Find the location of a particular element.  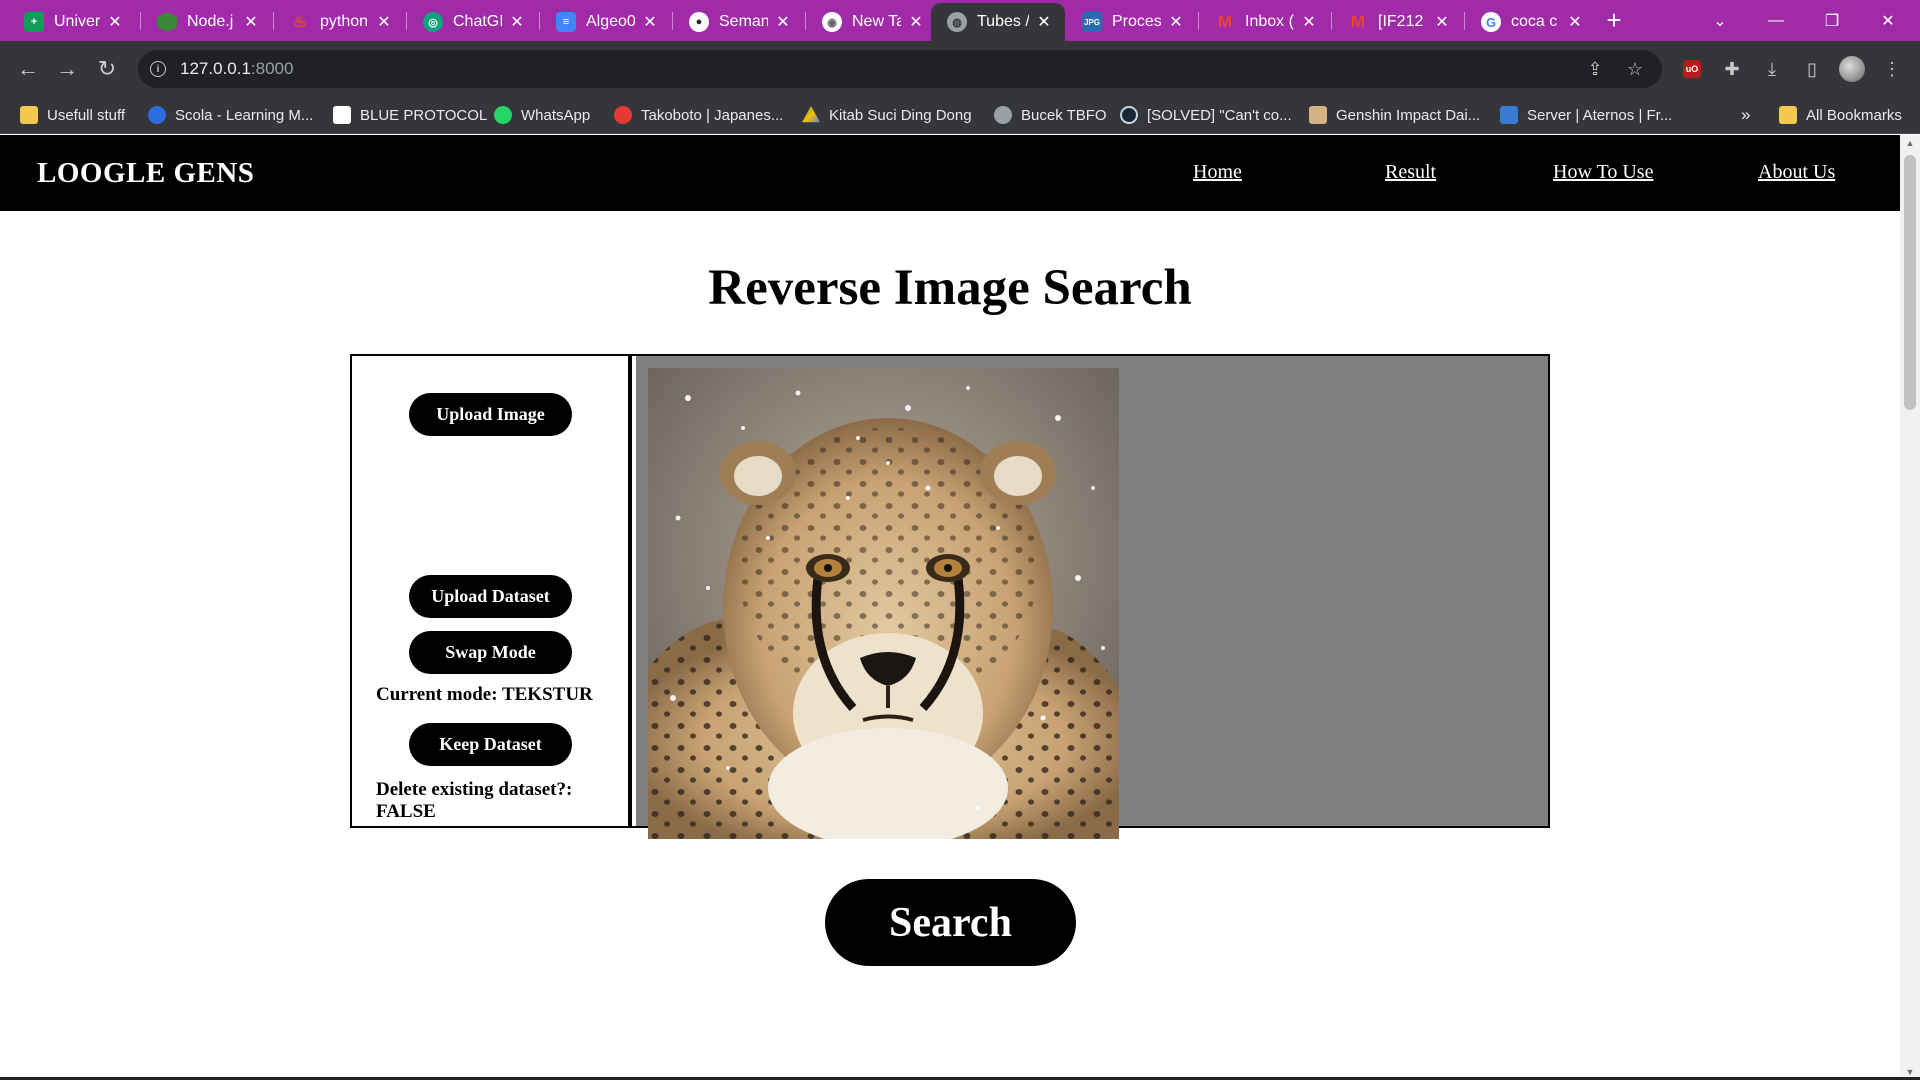

tab-univer: + Univer ✕ is located at coordinates (72, 22).